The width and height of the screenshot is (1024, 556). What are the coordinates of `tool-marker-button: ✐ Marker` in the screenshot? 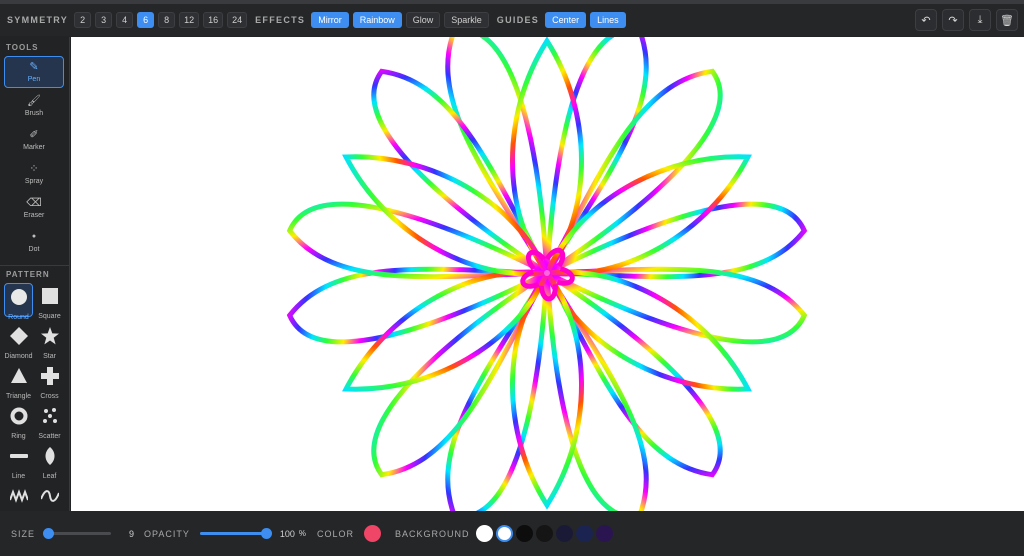 It's located at (34, 140).